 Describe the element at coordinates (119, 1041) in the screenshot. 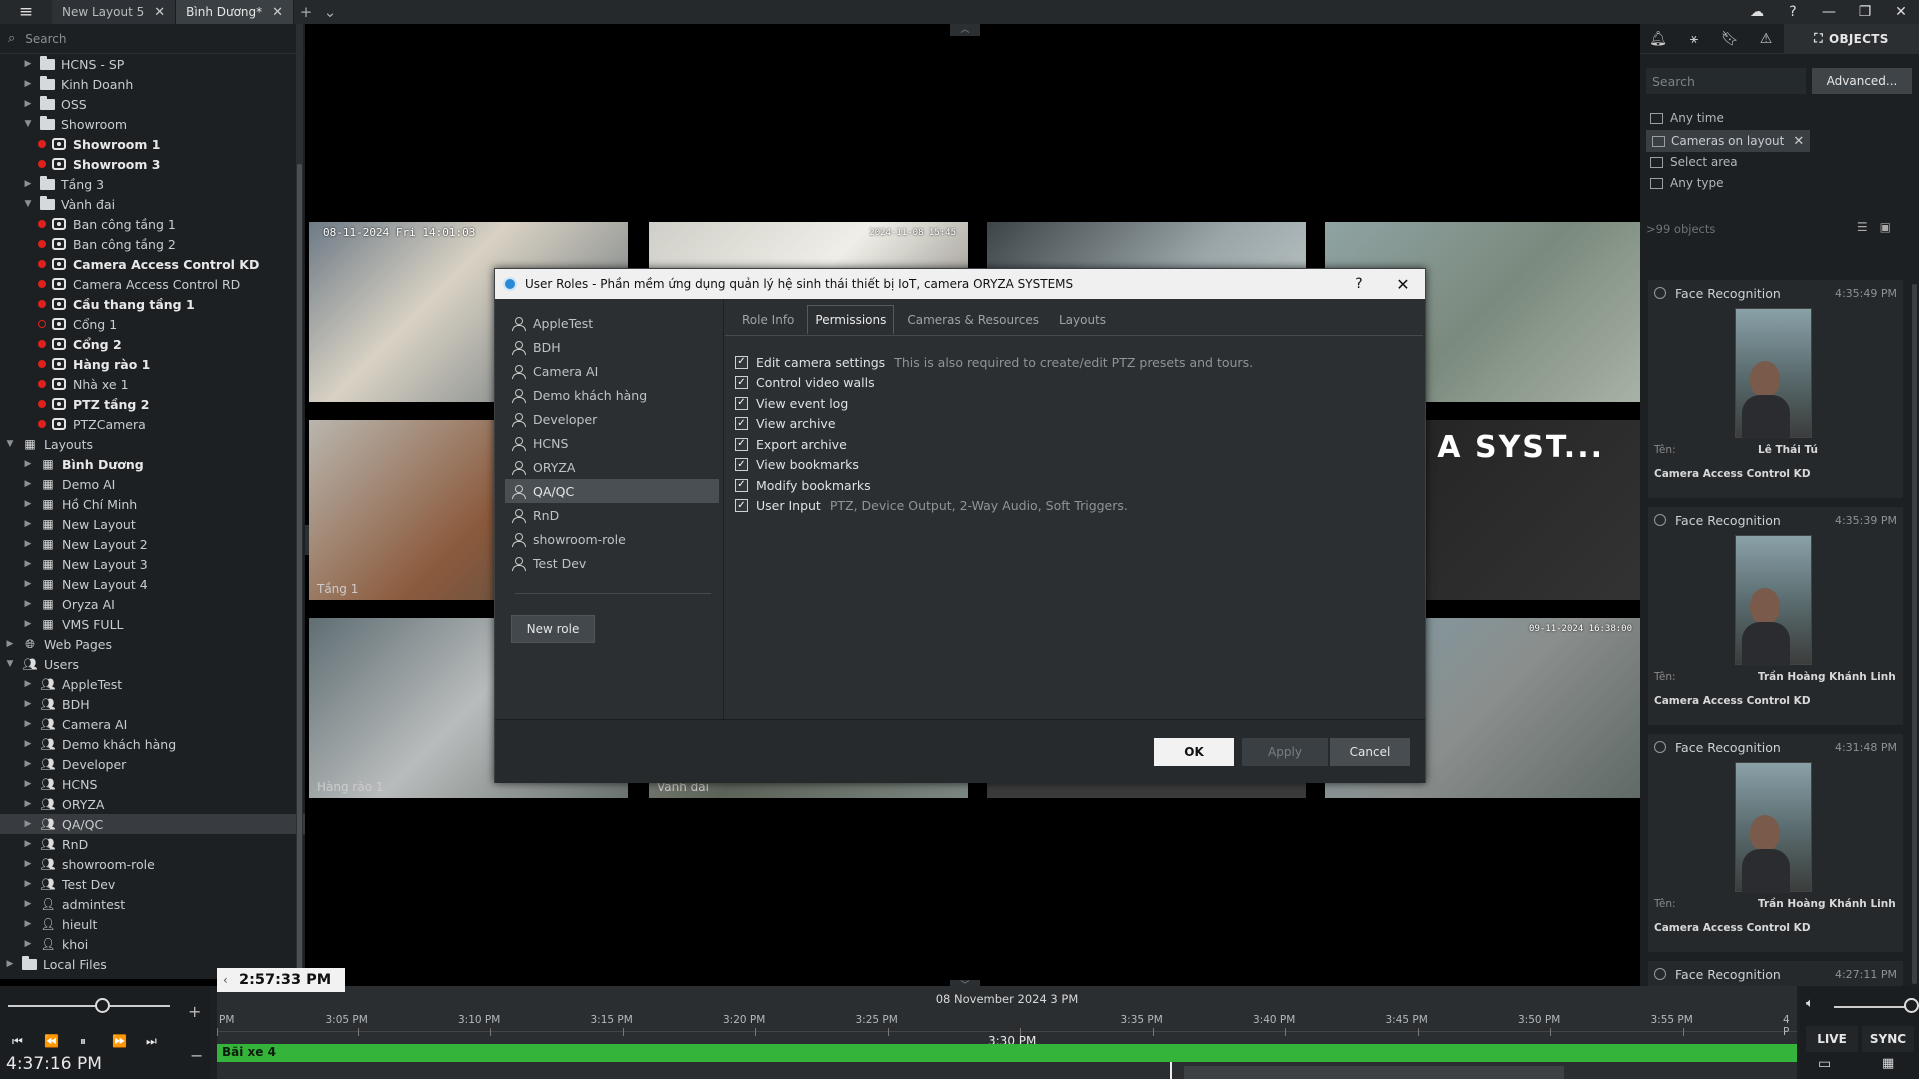

I see `fast-forward-icon: ⏩` at that location.